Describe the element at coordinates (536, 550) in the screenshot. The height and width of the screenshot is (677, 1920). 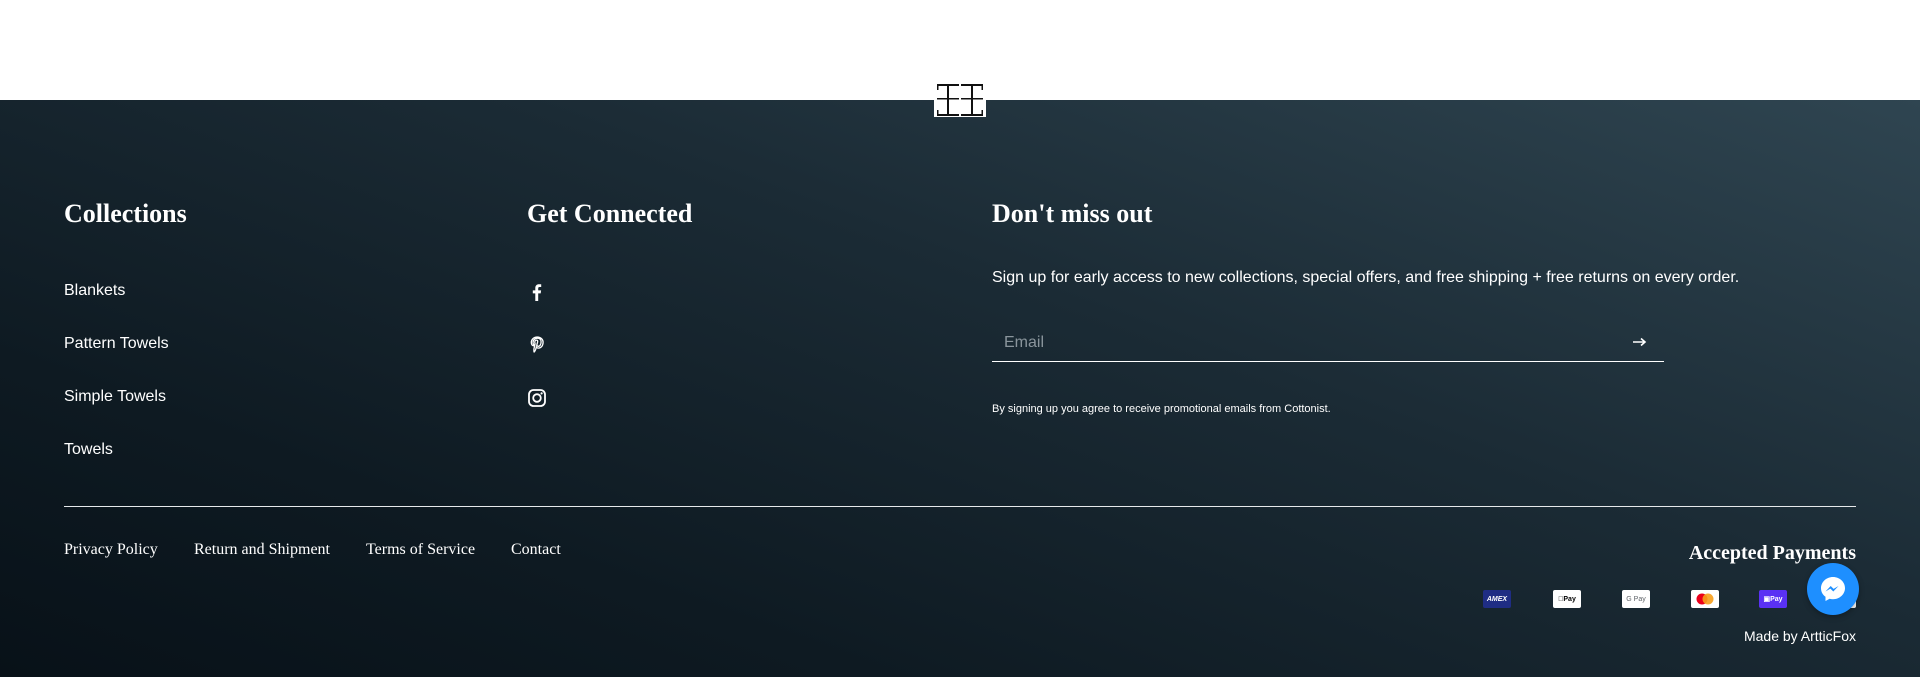
I see `contact-link: Contact` at that location.